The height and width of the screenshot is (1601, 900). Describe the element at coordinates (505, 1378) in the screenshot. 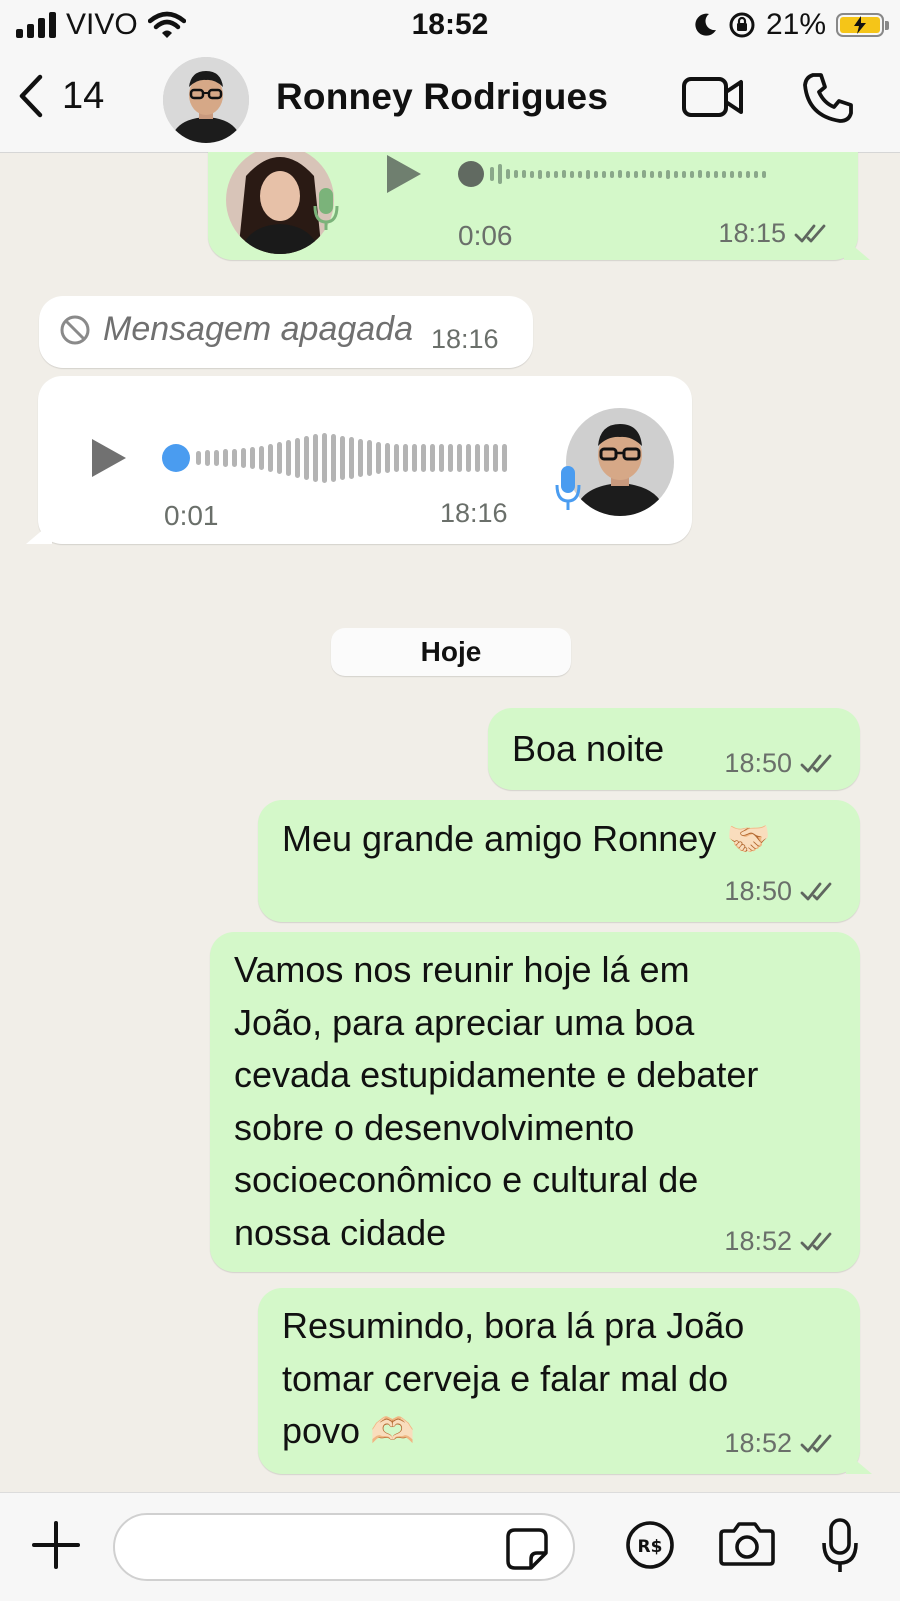

I see `message-line: tomar cerveja e falar mal do` at that location.